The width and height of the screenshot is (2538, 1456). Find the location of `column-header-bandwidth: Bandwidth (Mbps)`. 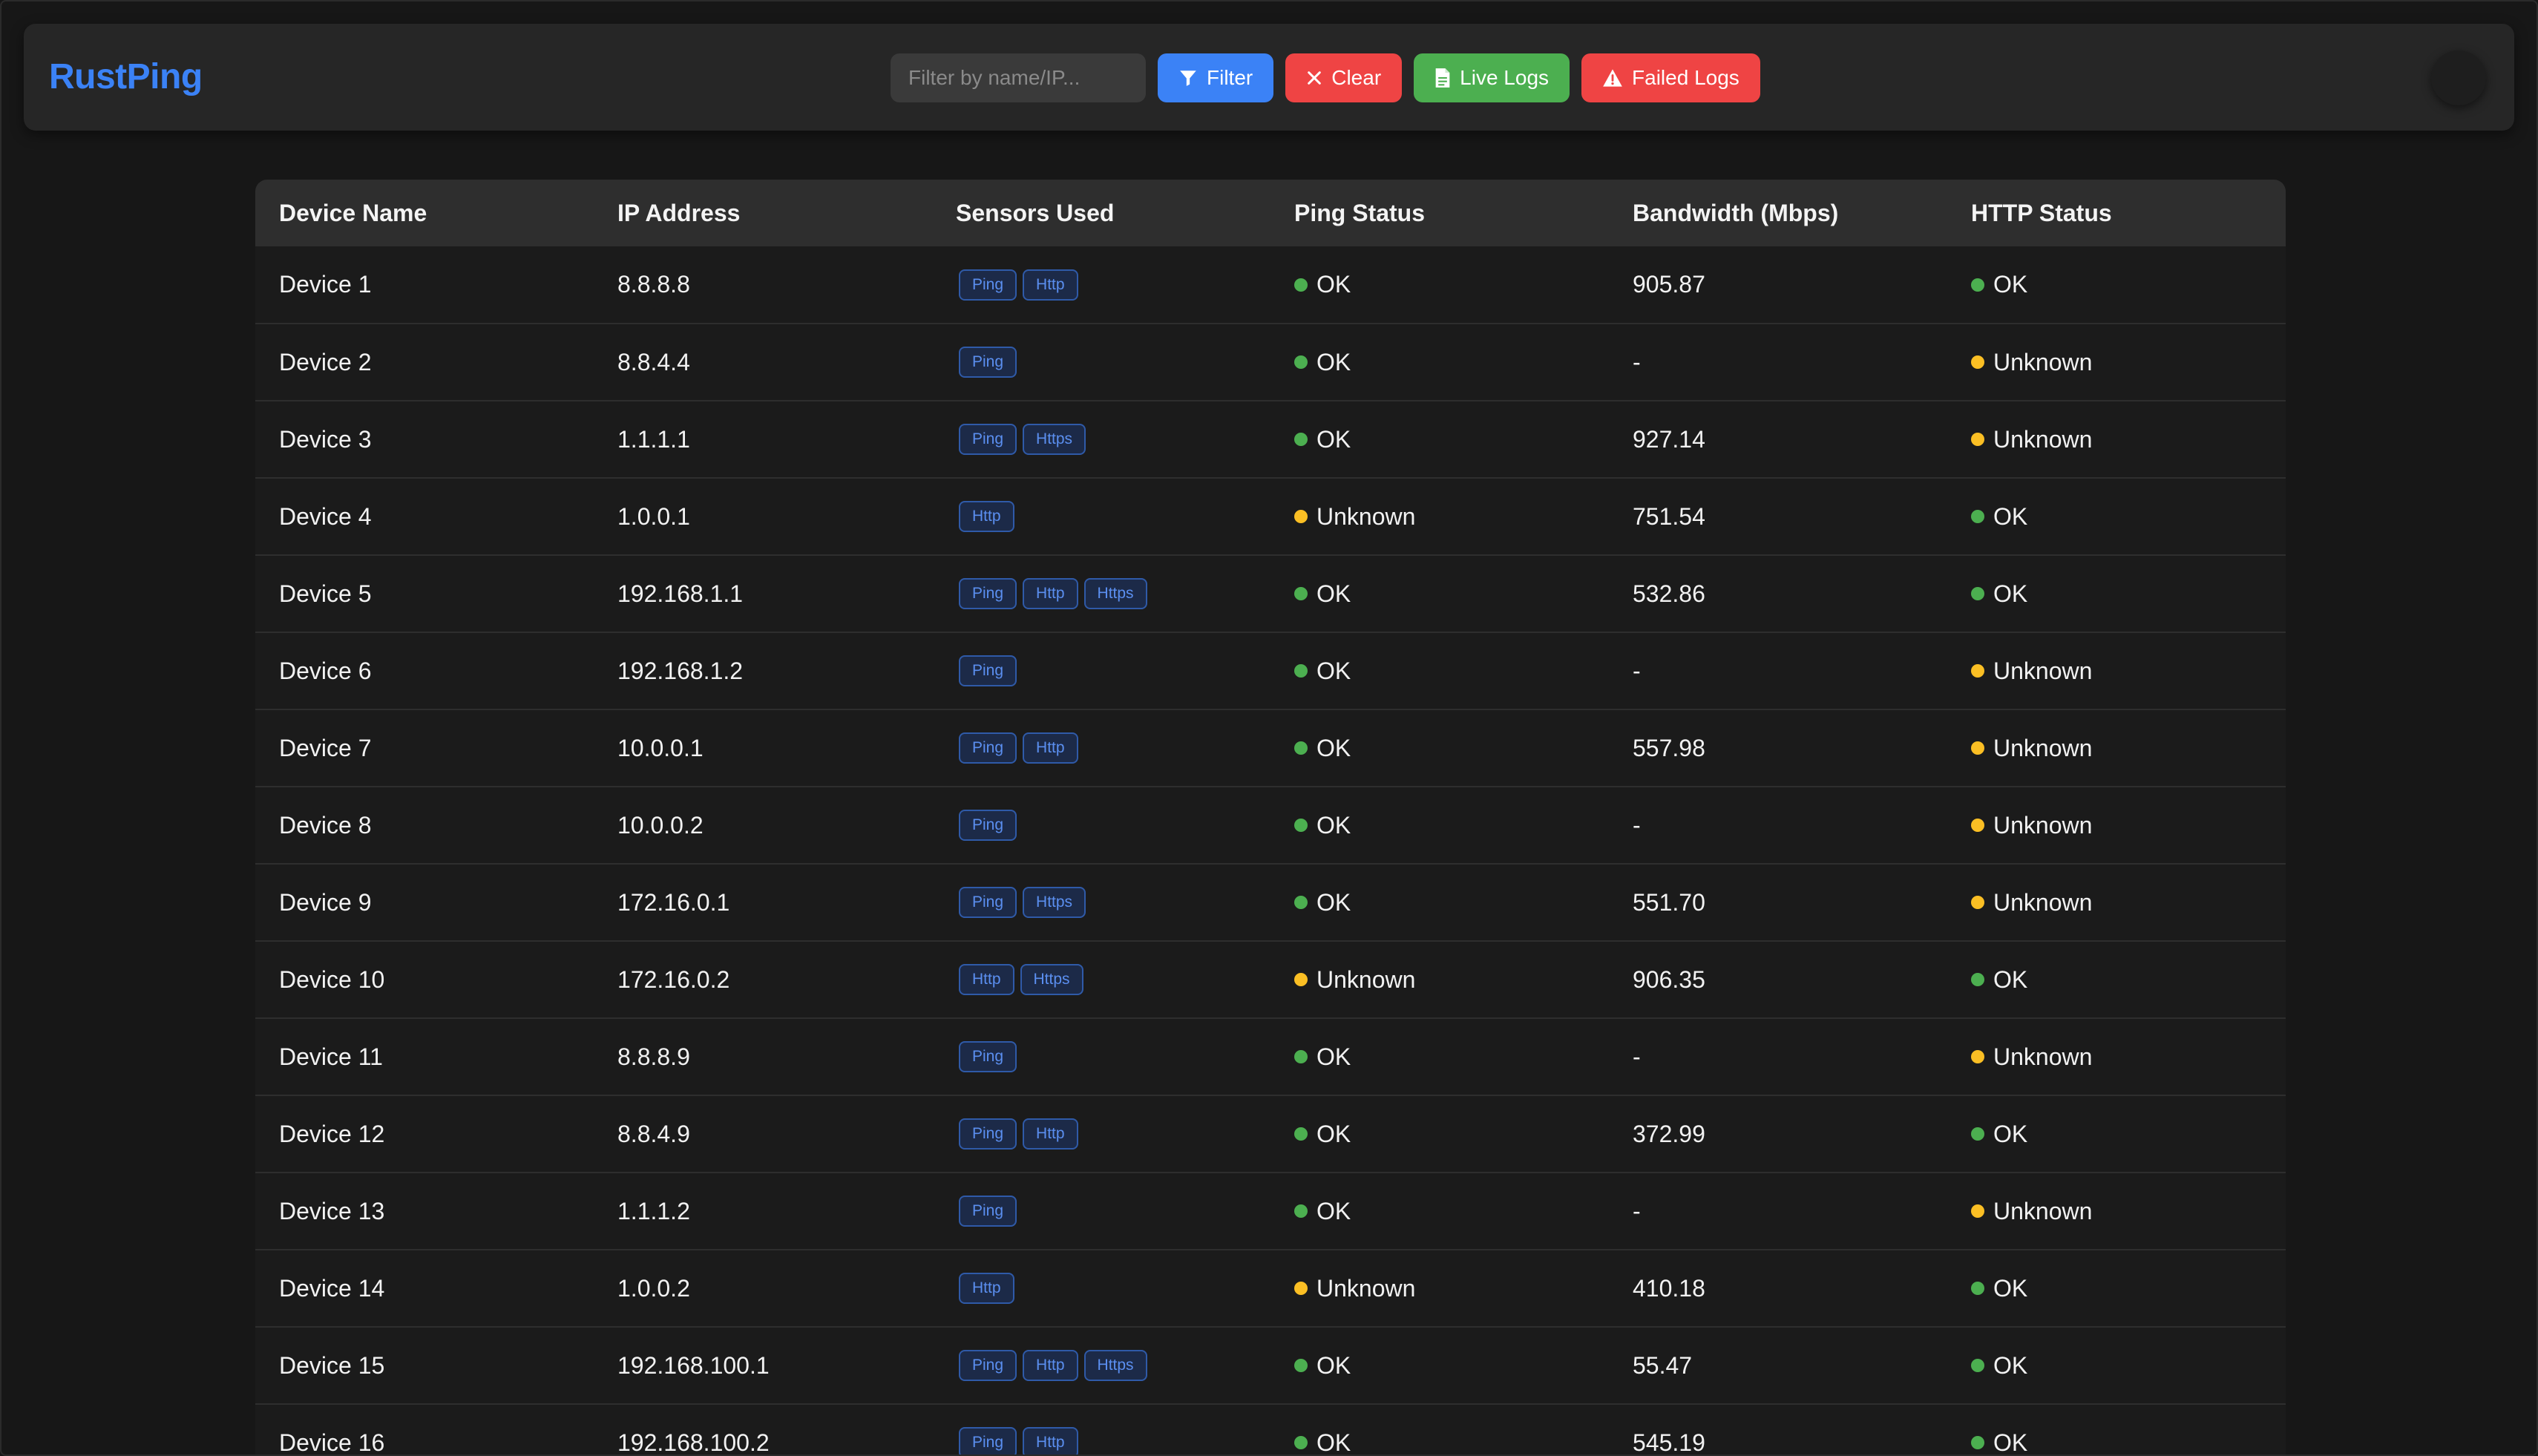

column-header-bandwidth: Bandwidth (Mbps) is located at coordinates (1778, 213).